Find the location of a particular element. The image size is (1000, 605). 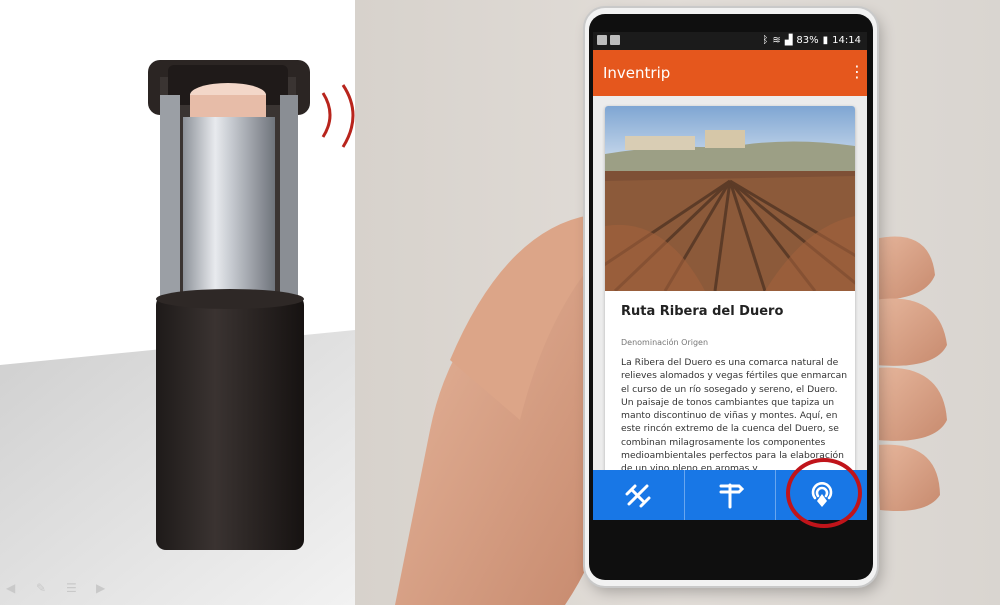

pen-icon: ✎ is located at coordinates (45, 588).